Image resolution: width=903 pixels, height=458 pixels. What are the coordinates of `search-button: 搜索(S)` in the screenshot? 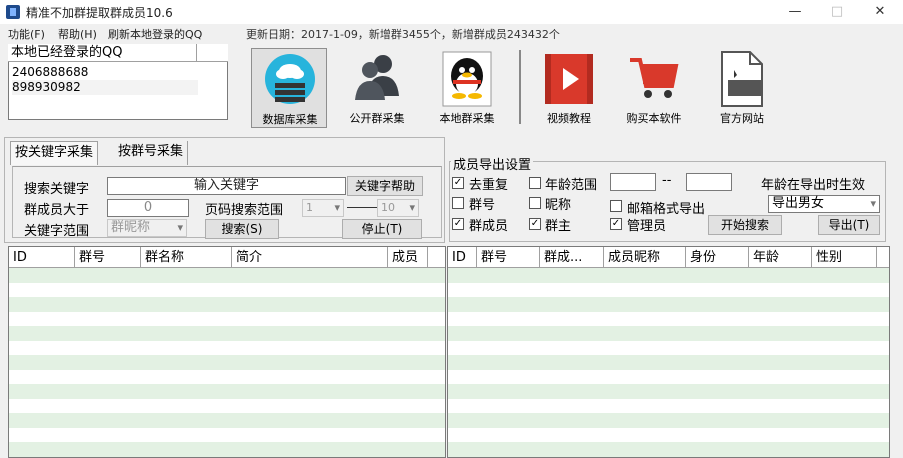 It's located at (242, 229).